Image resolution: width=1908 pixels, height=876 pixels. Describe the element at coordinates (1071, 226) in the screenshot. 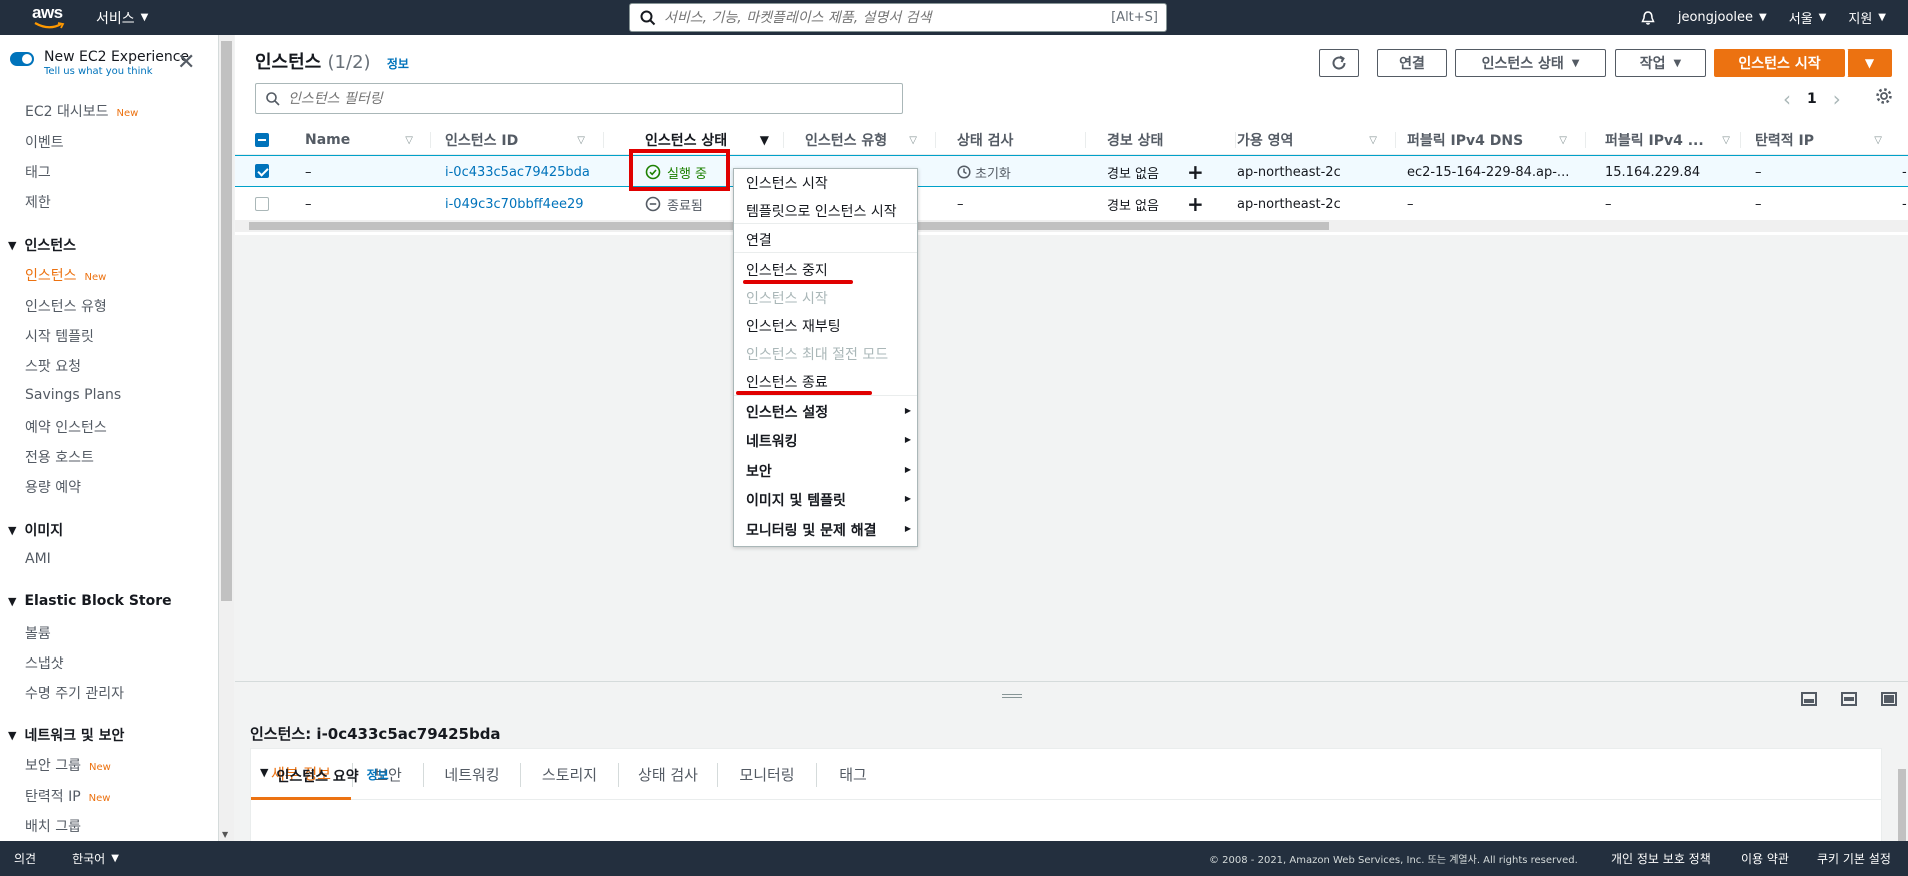

I see `table-horizontal-scrollbar` at that location.